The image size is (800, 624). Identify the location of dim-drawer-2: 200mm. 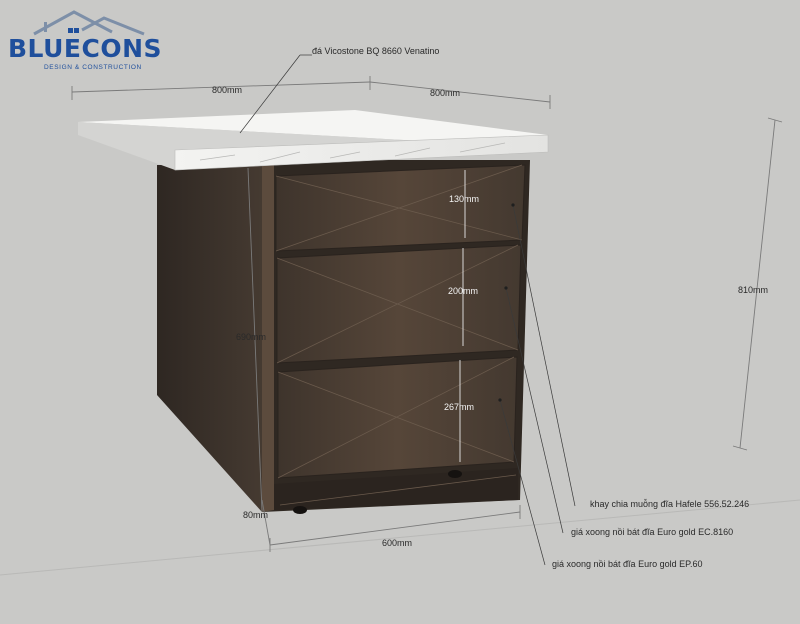
(463, 291).